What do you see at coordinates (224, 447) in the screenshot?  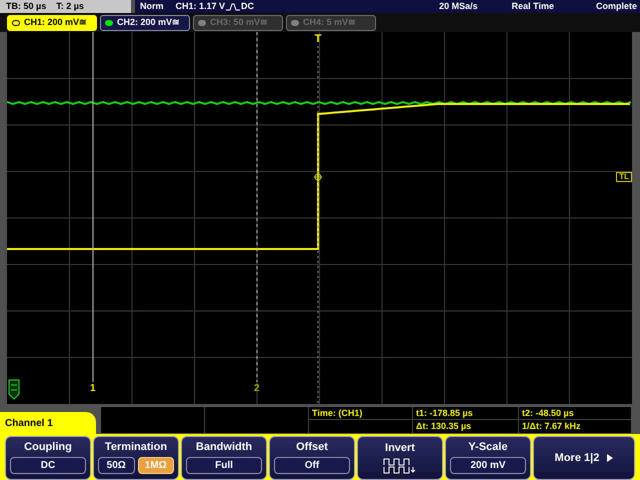 I see `softkey-label: Bandwidth` at bounding box center [224, 447].